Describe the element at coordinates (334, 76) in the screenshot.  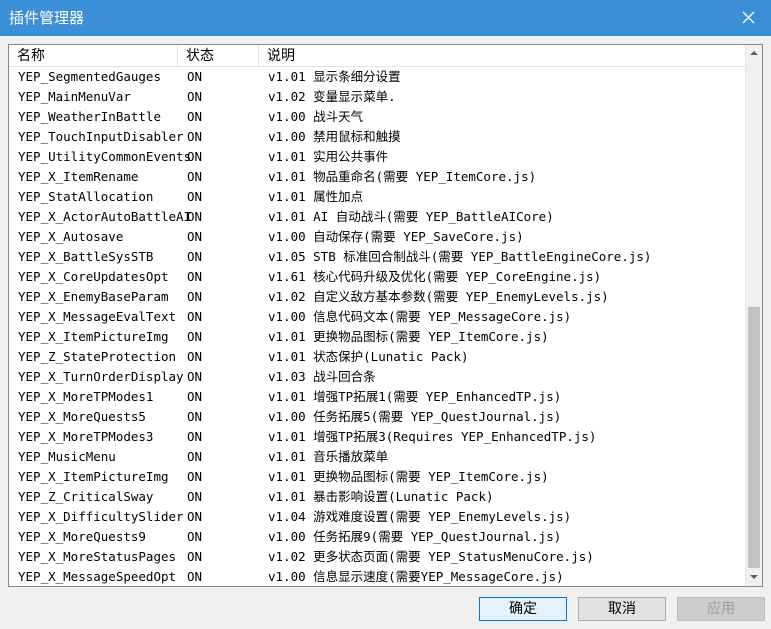
I see `plugin-description: v1.01 显示条细分设置` at that location.